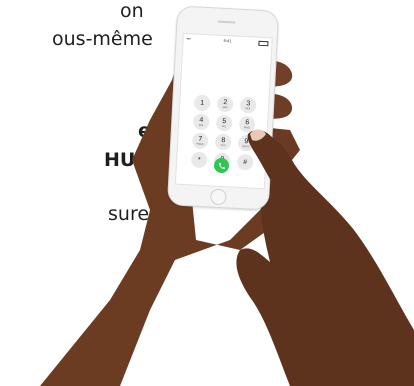 This screenshot has height=386, width=414. Describe the element at coordinates (247, 124) in the screenshot. I see `key-6: 6 MNO` at that location.